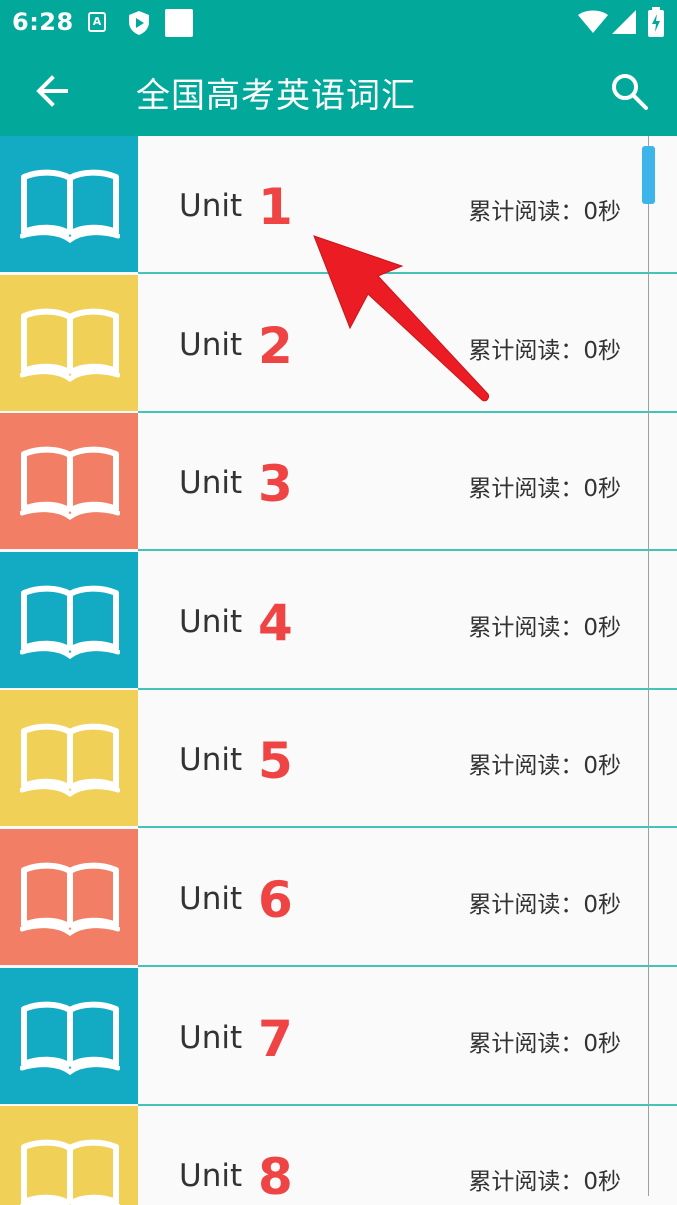 The image size is (677, 1205). Describe the element at coordinates (338, 1155) in the screenshot. I see `list-item-unit-8: Unit 8 累计阅读：0秒` at that location.